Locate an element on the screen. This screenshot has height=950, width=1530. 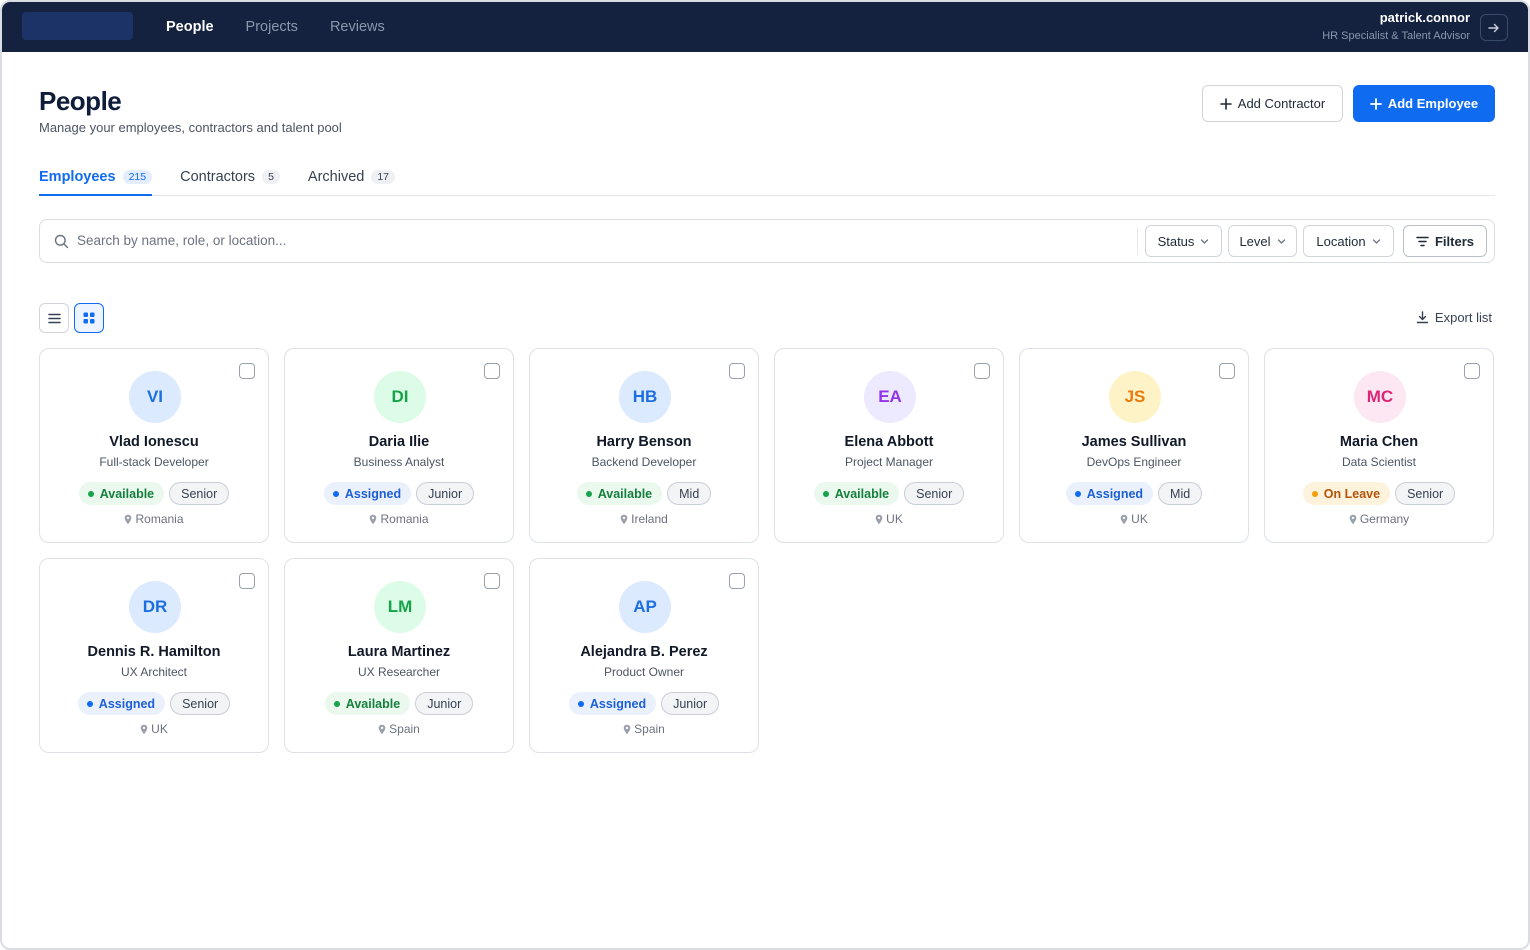
grid-view-button is located at coordinates (89, 318).